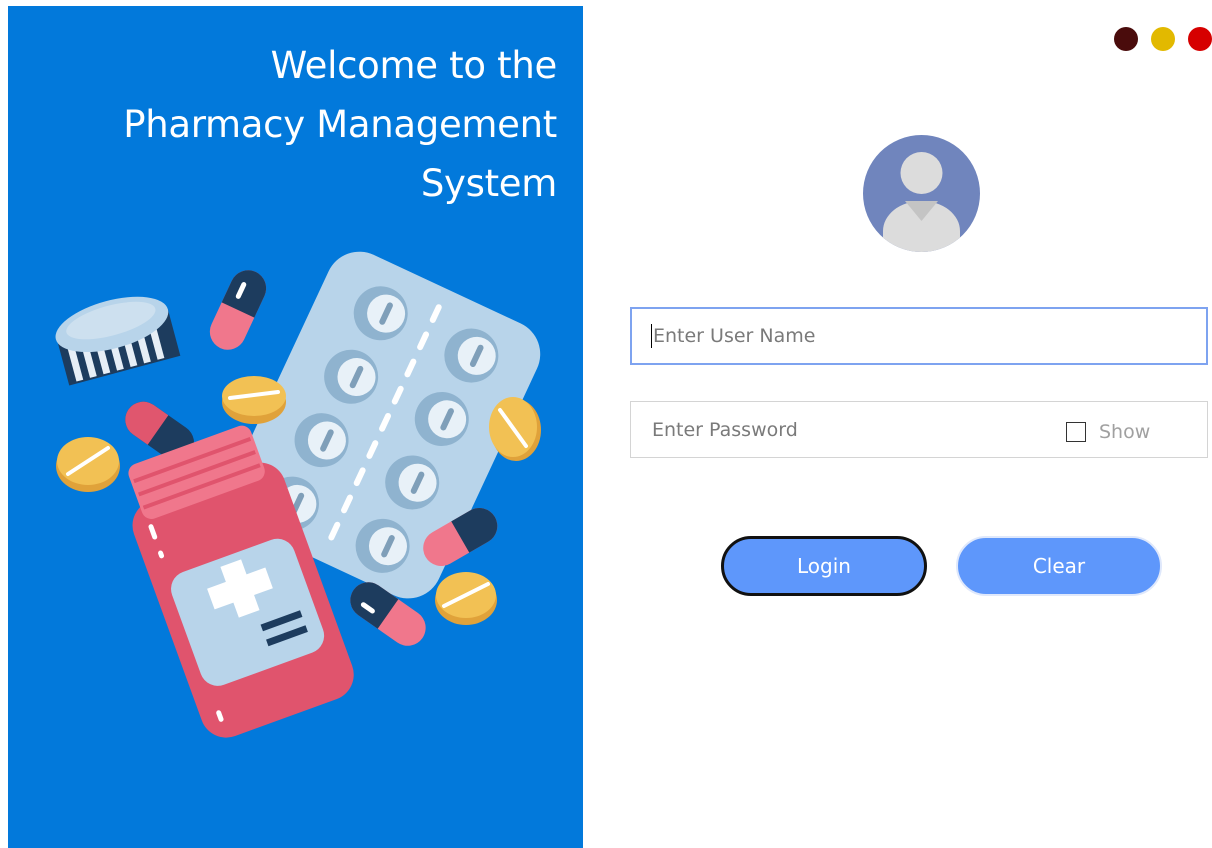 The image size is (1212, 848). I want to click on password-field: Show, so click(919, 429).